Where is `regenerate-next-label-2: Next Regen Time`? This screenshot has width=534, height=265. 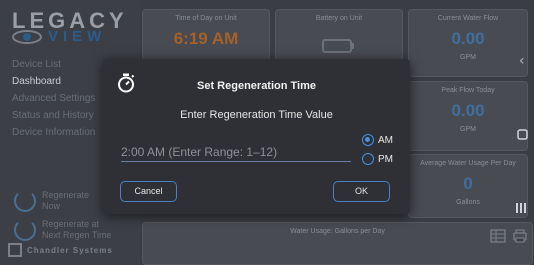
regenerate-next-label-2: Next Regen Time is located at coordinates (77, 235).